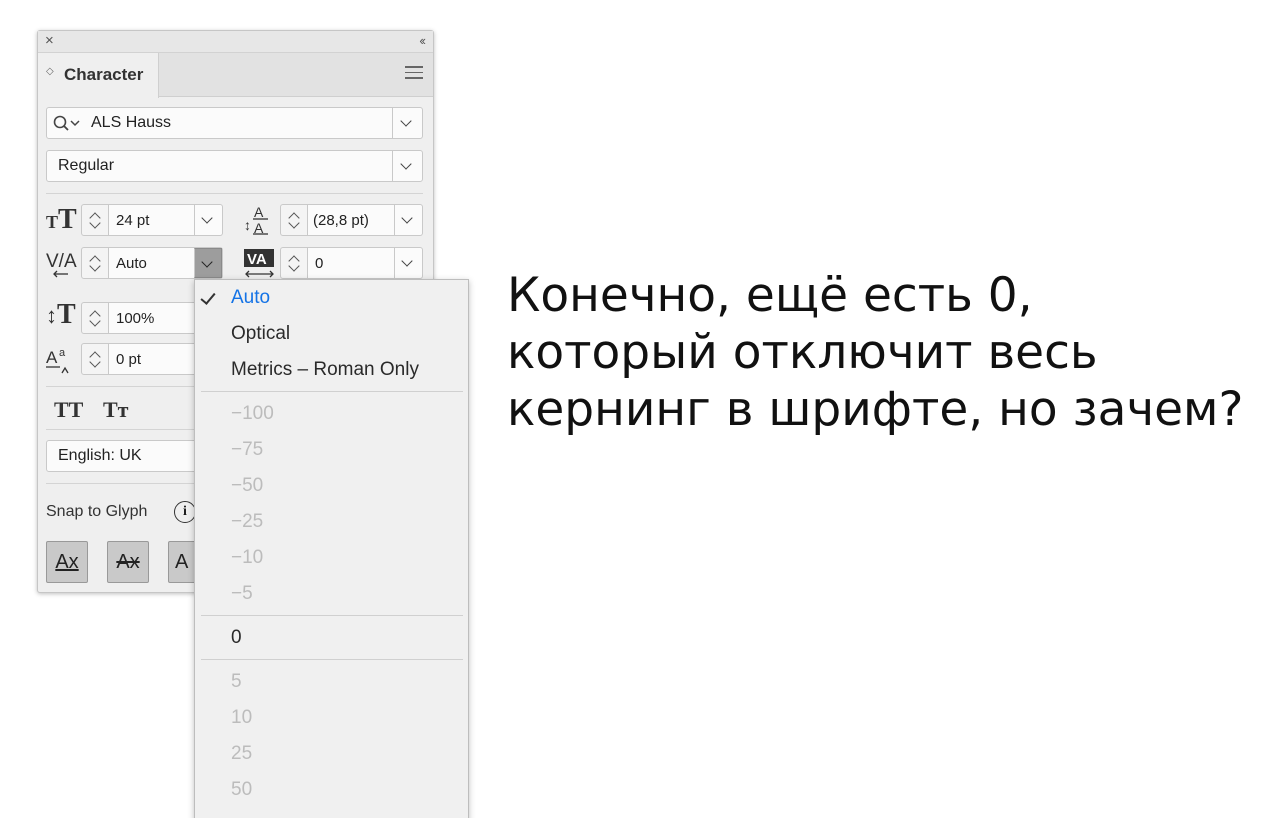 The height and width of the screenshot is (818, 1280). I want to click on baseline-shift-value: 0 pt, so click(129, 359).